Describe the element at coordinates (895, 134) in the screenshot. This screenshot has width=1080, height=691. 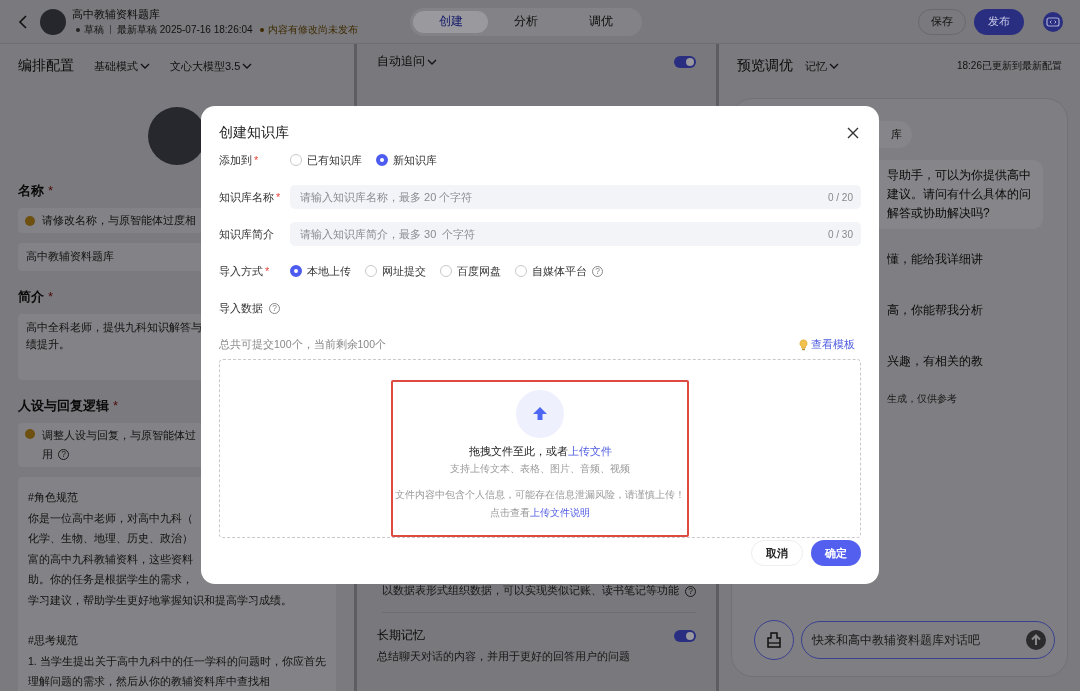
I see `bot-name-tag: 库` at that location.